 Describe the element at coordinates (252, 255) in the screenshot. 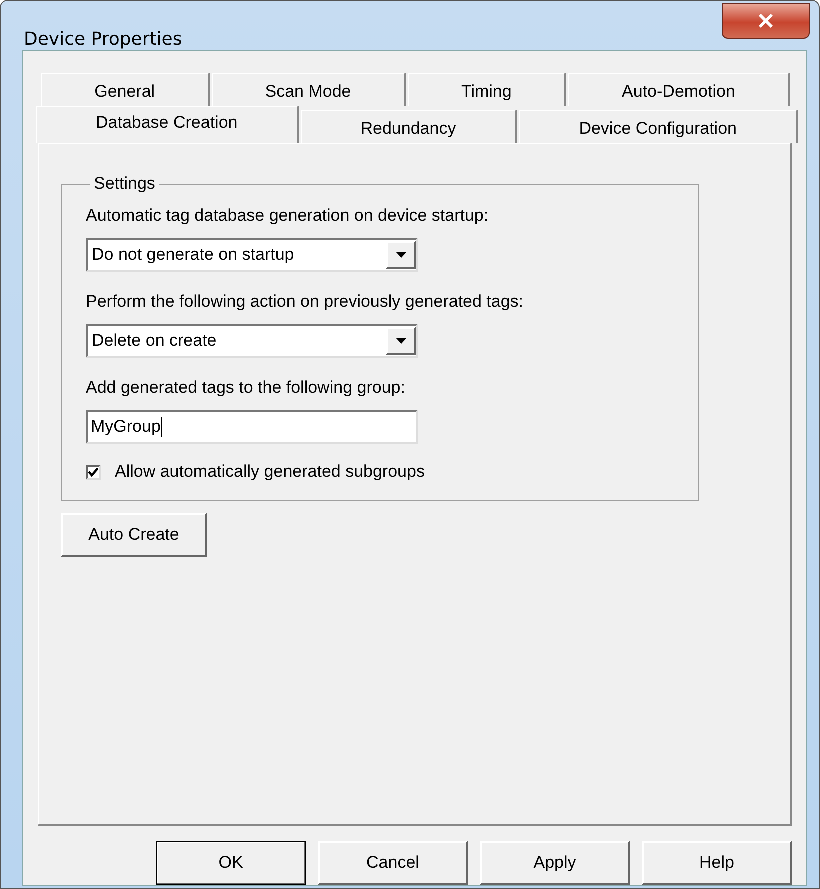

I see `dropdown: Do not generate on startup` at that location.